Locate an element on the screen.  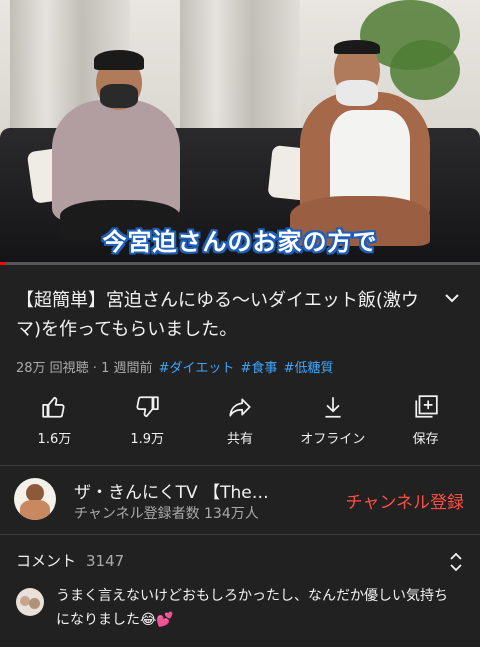
video-caption: 今宮迫さんのお家の方で is located at coordinates (240, 242).